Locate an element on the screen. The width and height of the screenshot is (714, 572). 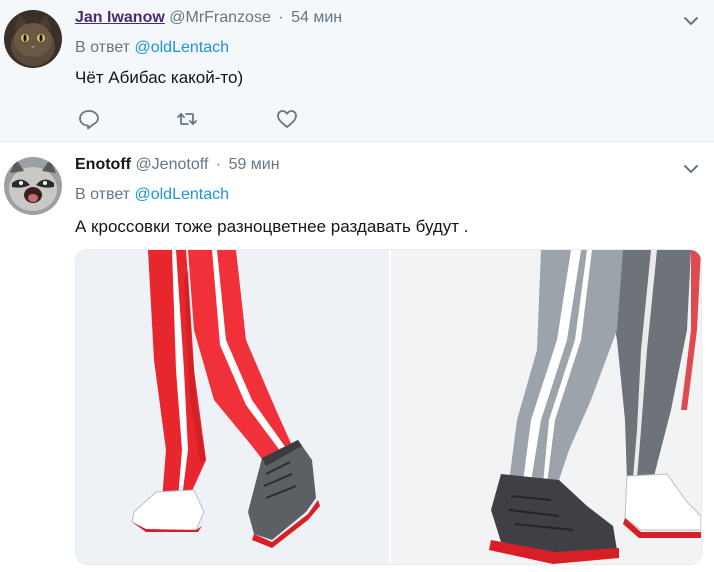
tweet-text: Чёт Абибас какой-то) is located at coordinates (159, 77).